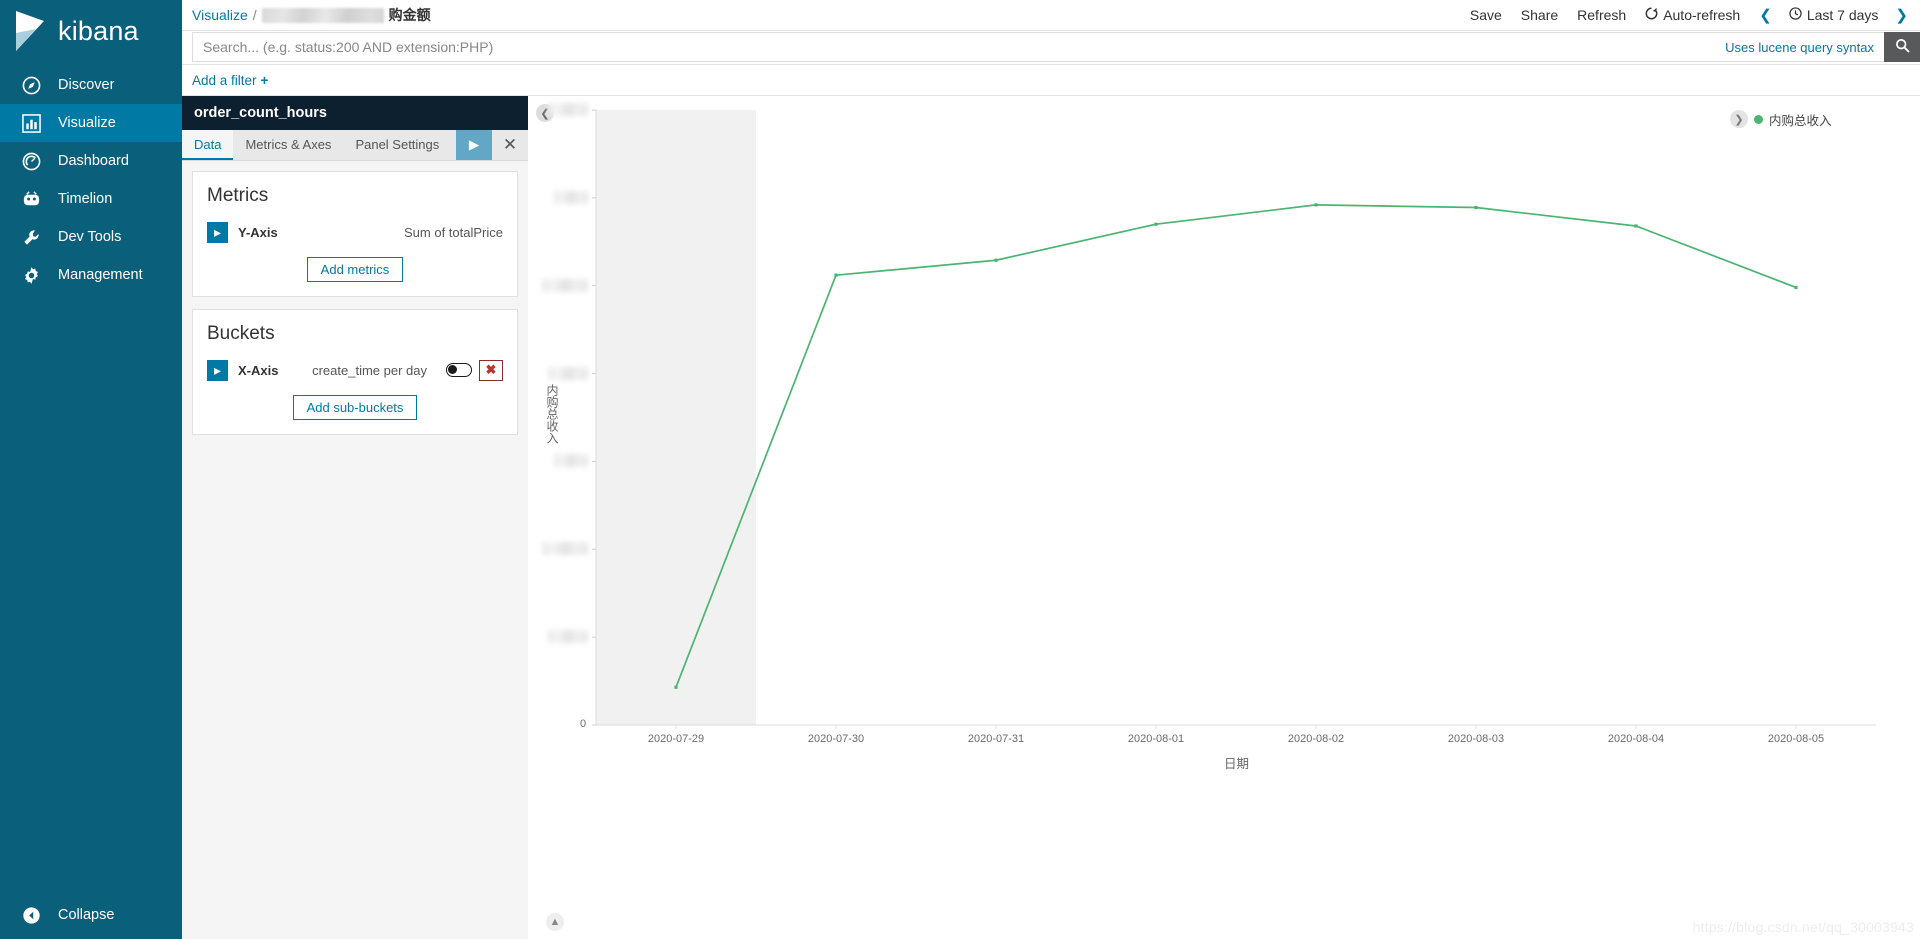 The width and height of the screenshot is (1920, 939). I want to click on kibana-logo-icon, so click(31, 31).